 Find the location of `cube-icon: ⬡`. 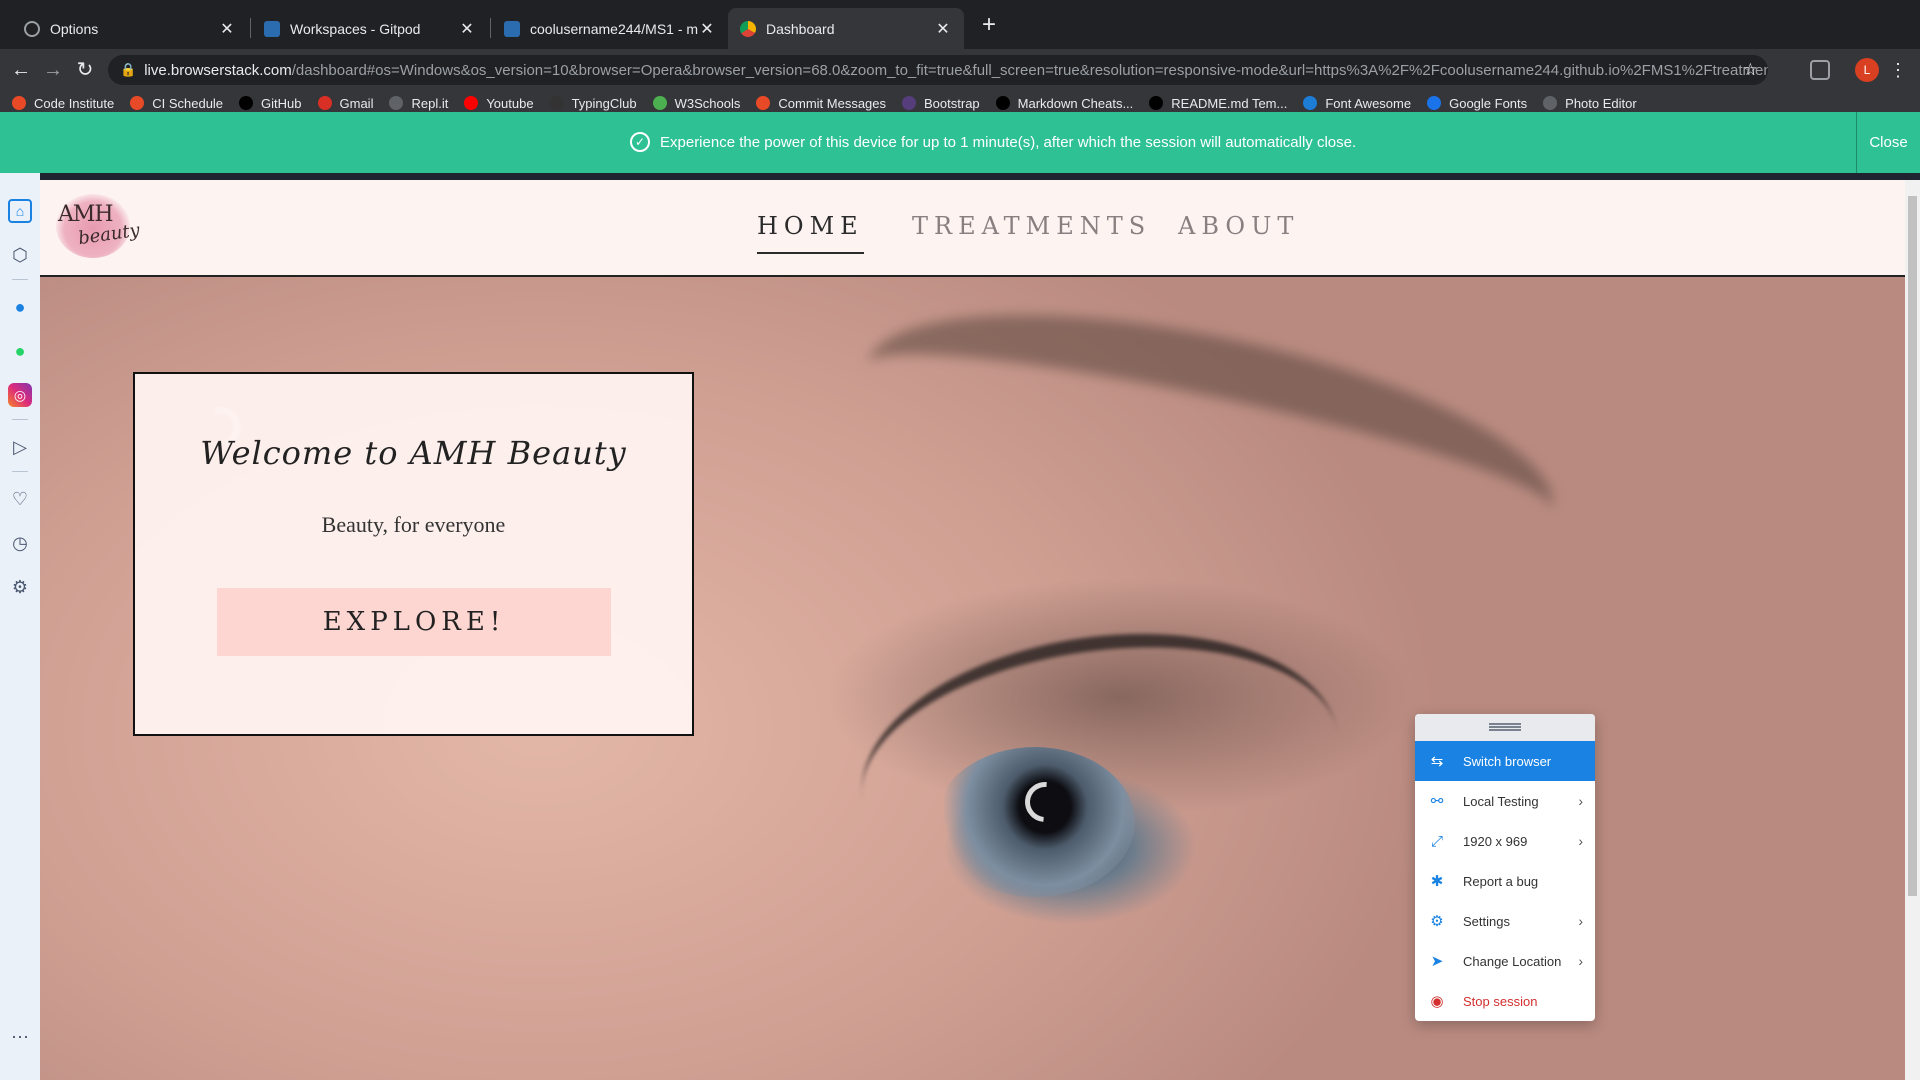

cube-icon: ⬡ is located at coordinates (20, 255).